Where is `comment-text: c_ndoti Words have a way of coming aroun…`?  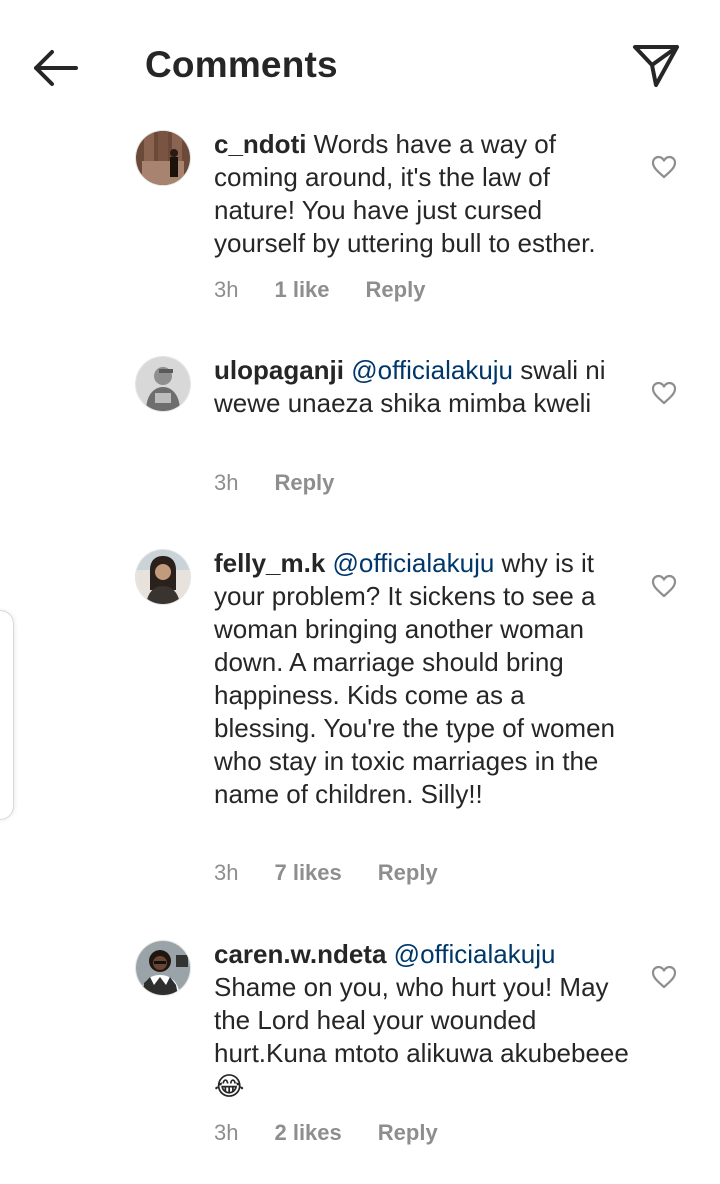 comment-text: c_ndoti Words have a way of coming aroun… is located at coordinates (424, 194).